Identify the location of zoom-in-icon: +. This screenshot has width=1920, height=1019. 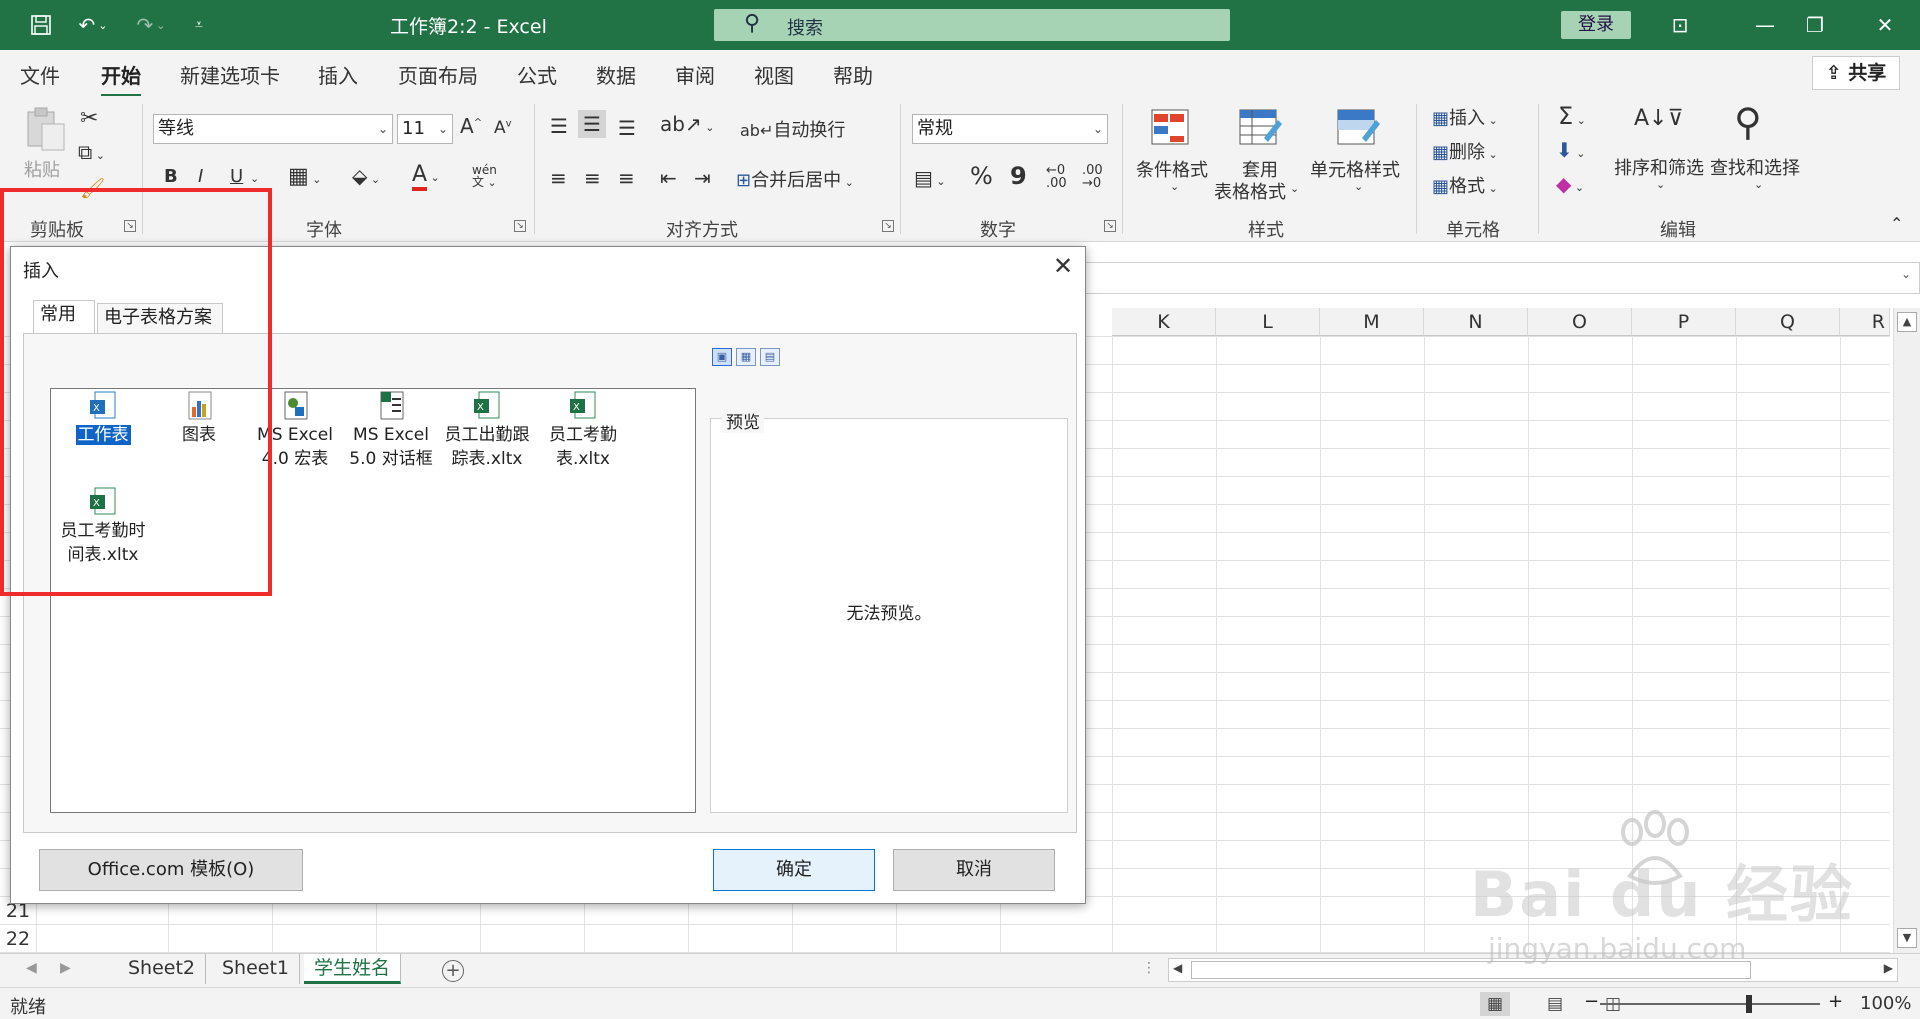
(1835, 1001).